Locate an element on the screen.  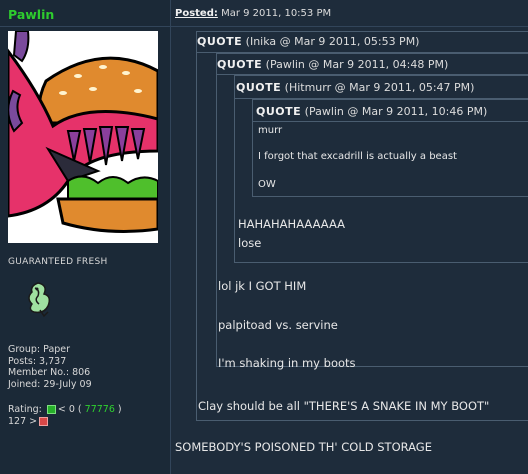
avatar-image is located at coordinates (83, 137).